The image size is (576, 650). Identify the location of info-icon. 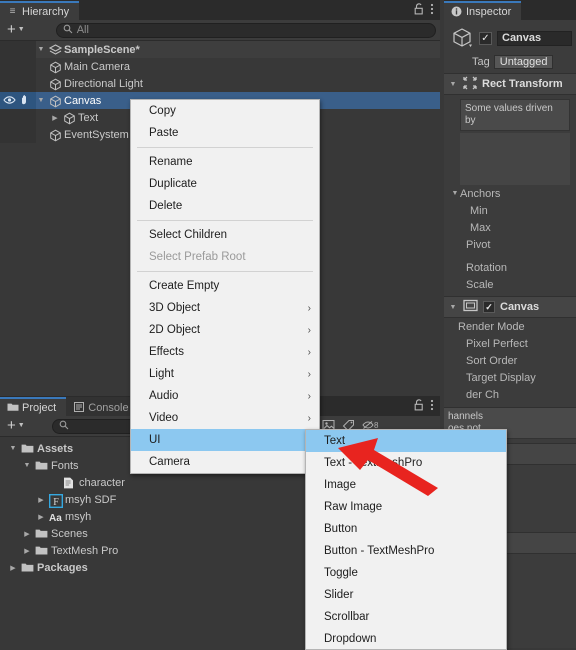
(456, 11).